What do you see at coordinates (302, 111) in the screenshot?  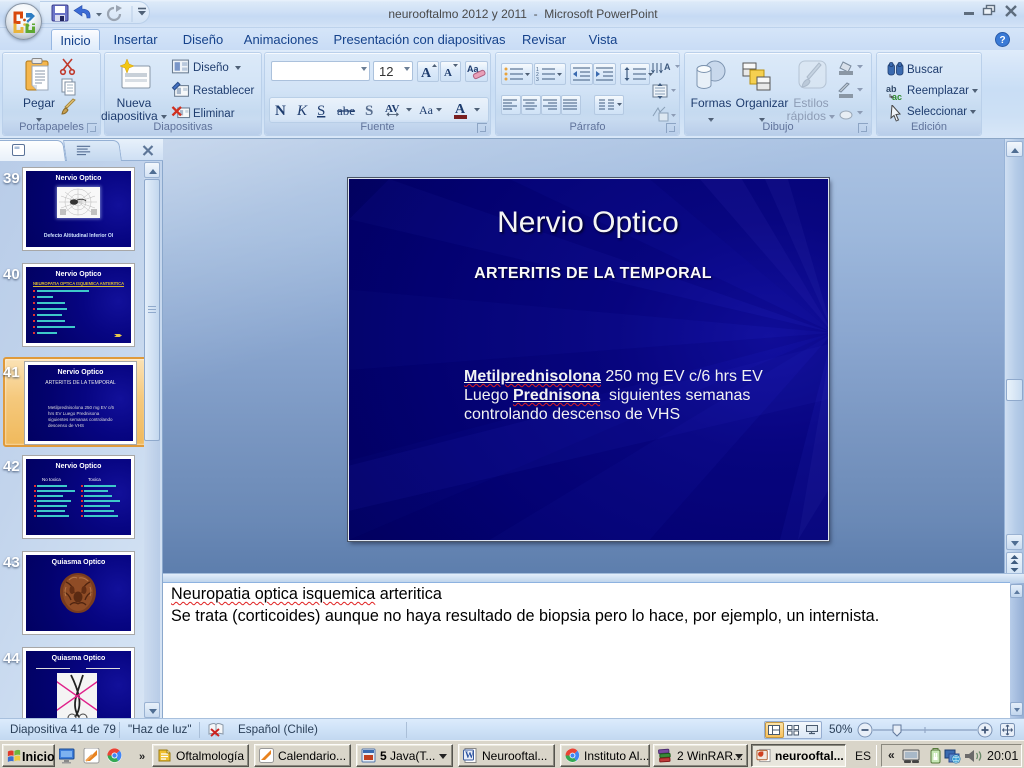 I see `svg-text: K` at bounding box center [302, 111].